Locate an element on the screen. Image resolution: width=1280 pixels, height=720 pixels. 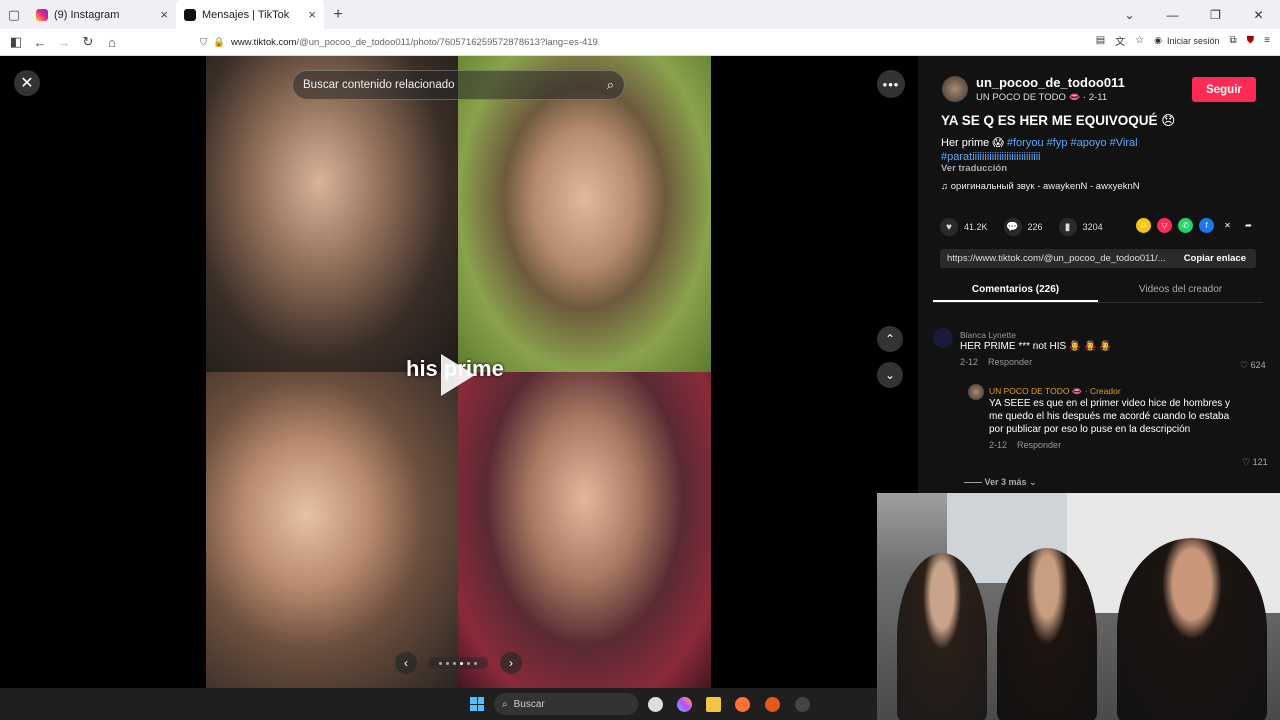
x-icon: ✕ is located at coordinates (1227, 225).